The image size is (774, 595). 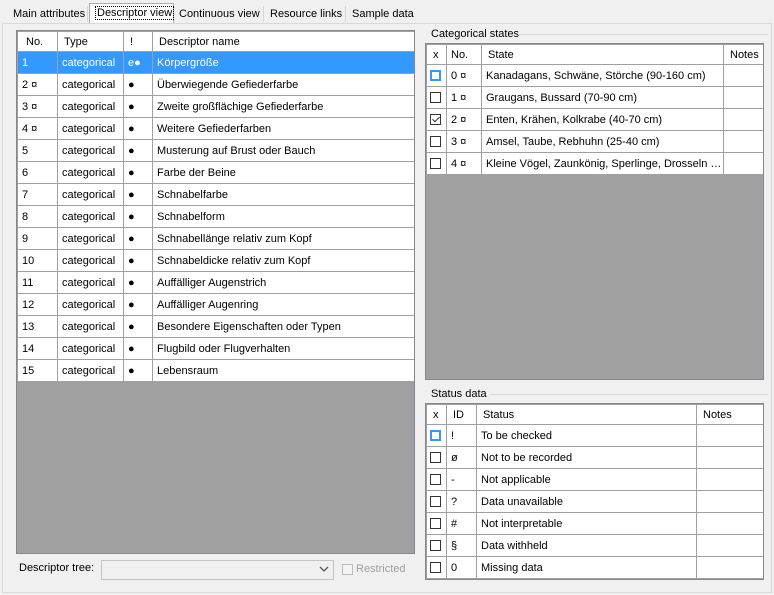 I want to click on status-id: #, so click(x=461, y=523).